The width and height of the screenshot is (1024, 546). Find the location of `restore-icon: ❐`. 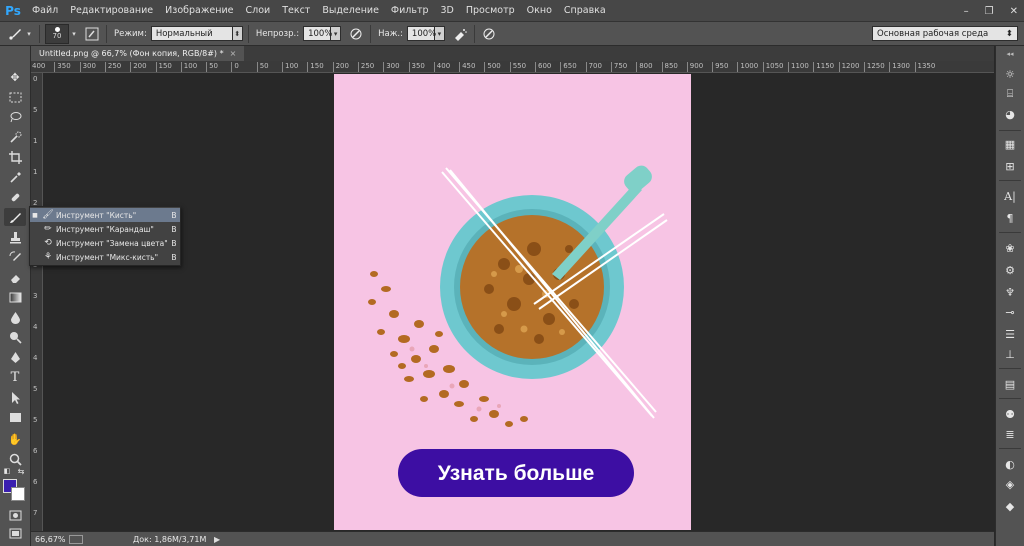

restore-icon: ❐ is located at coordinates (989, 11).